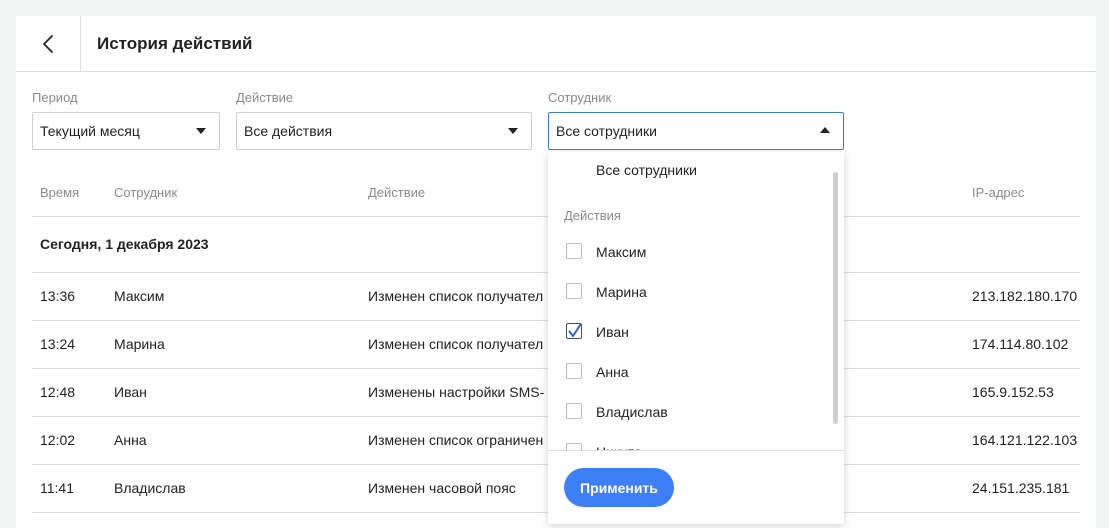  I want to click on employee-option: Владислав, so click(688, 412).